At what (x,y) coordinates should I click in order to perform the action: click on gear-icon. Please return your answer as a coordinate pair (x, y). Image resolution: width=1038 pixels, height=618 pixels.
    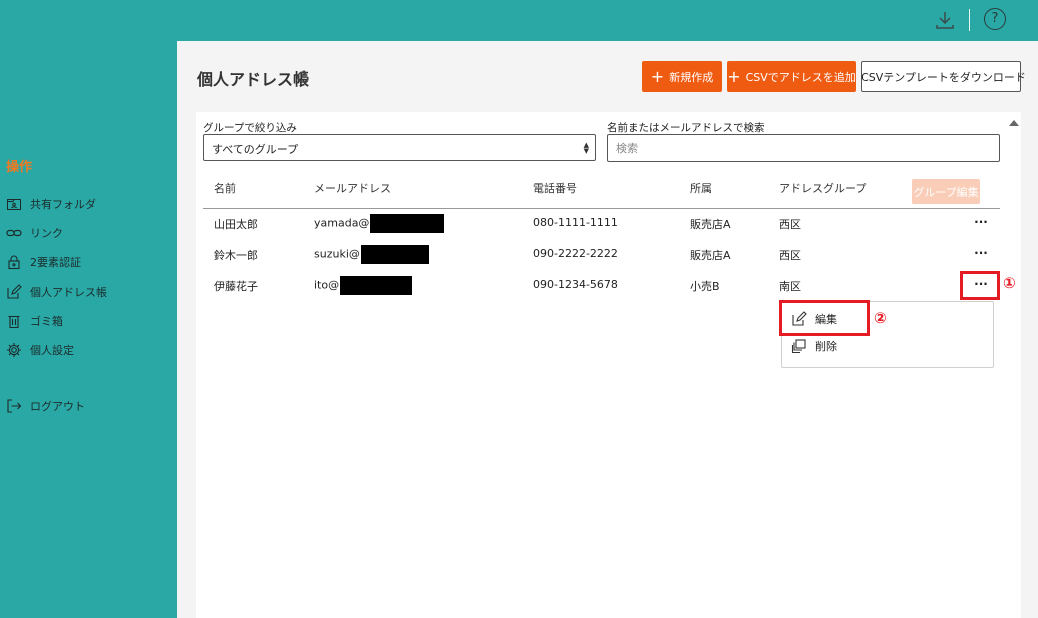
    Looking at the image, I should click on (14, 350).